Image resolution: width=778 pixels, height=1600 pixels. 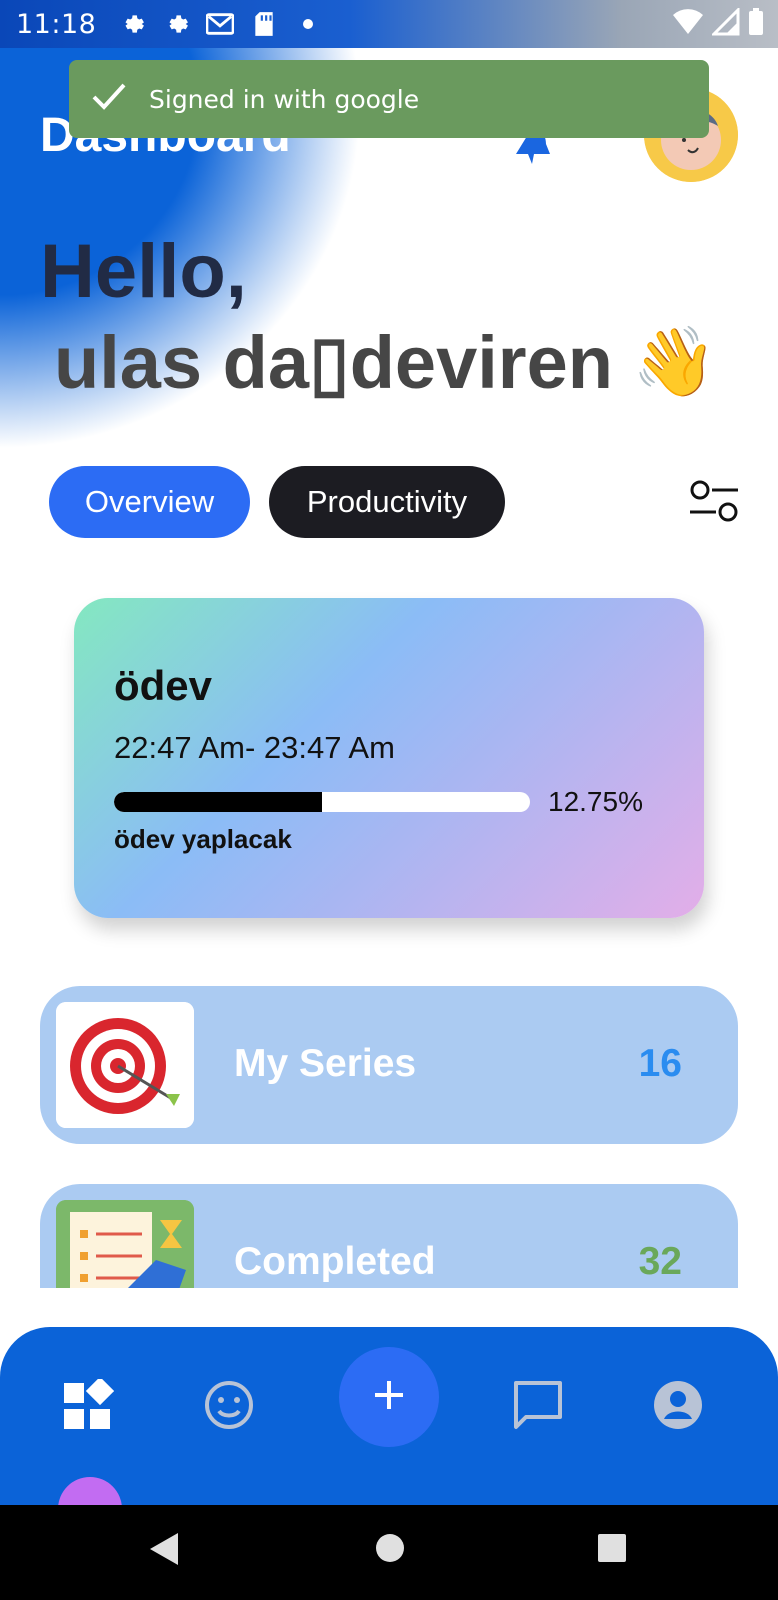 I want to click on task-progress-fill, so click(x=218, y=802).